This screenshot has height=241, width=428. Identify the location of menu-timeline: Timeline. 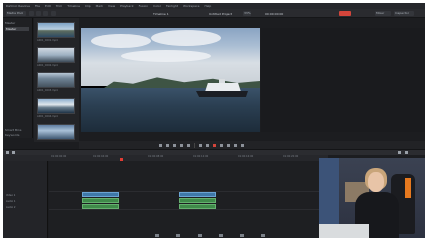
(73, 6).